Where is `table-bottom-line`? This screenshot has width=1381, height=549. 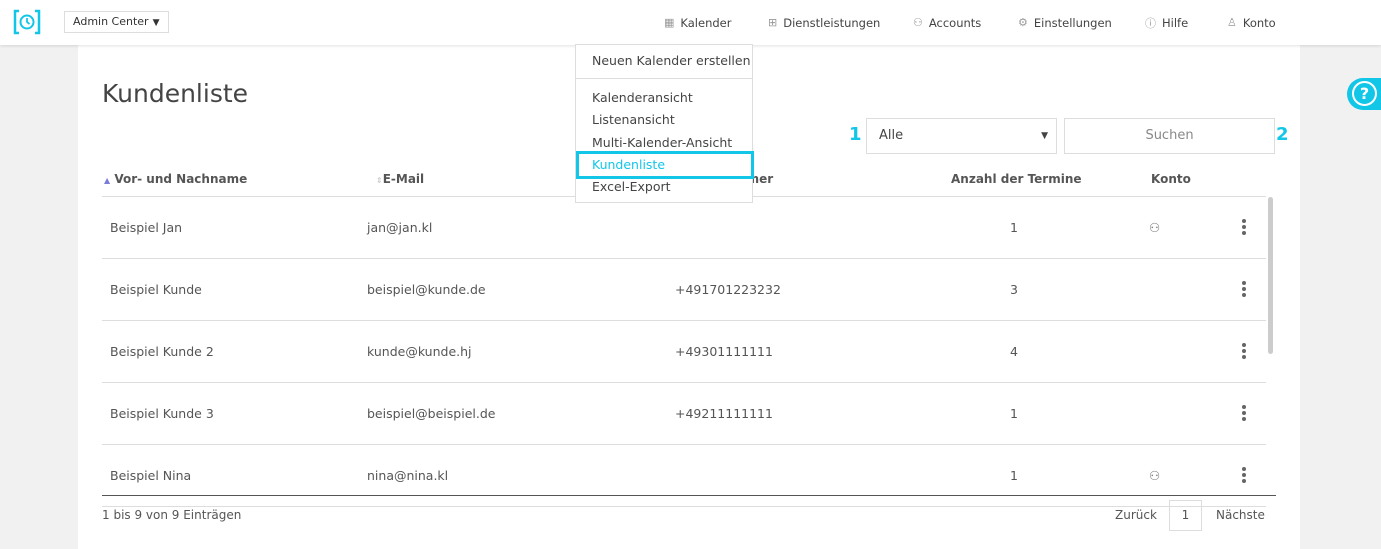
table-bottom-line is located at coordinates (689, 495).